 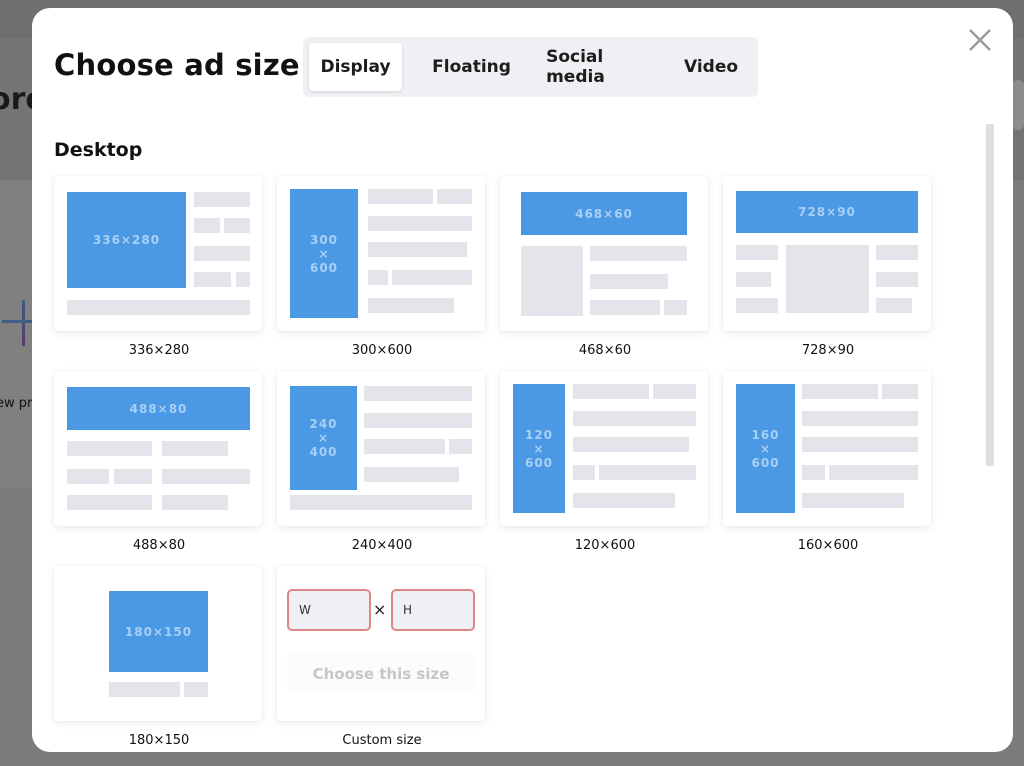 I want to click on custom-size-option: W × H Choose this size Custom size, so click(x=382, y=657).